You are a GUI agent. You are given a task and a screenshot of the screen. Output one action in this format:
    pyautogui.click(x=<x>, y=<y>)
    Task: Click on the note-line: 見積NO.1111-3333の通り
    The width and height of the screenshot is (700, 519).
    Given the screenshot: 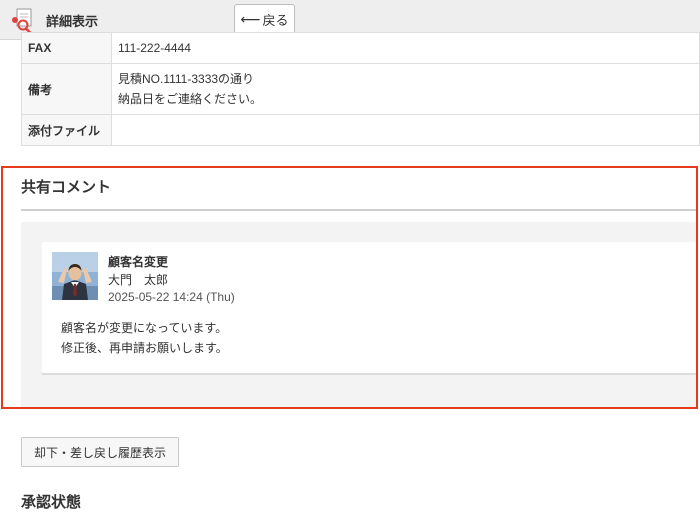 What is the action you would take?
    pyautogui.click(x=186, y=79)
    